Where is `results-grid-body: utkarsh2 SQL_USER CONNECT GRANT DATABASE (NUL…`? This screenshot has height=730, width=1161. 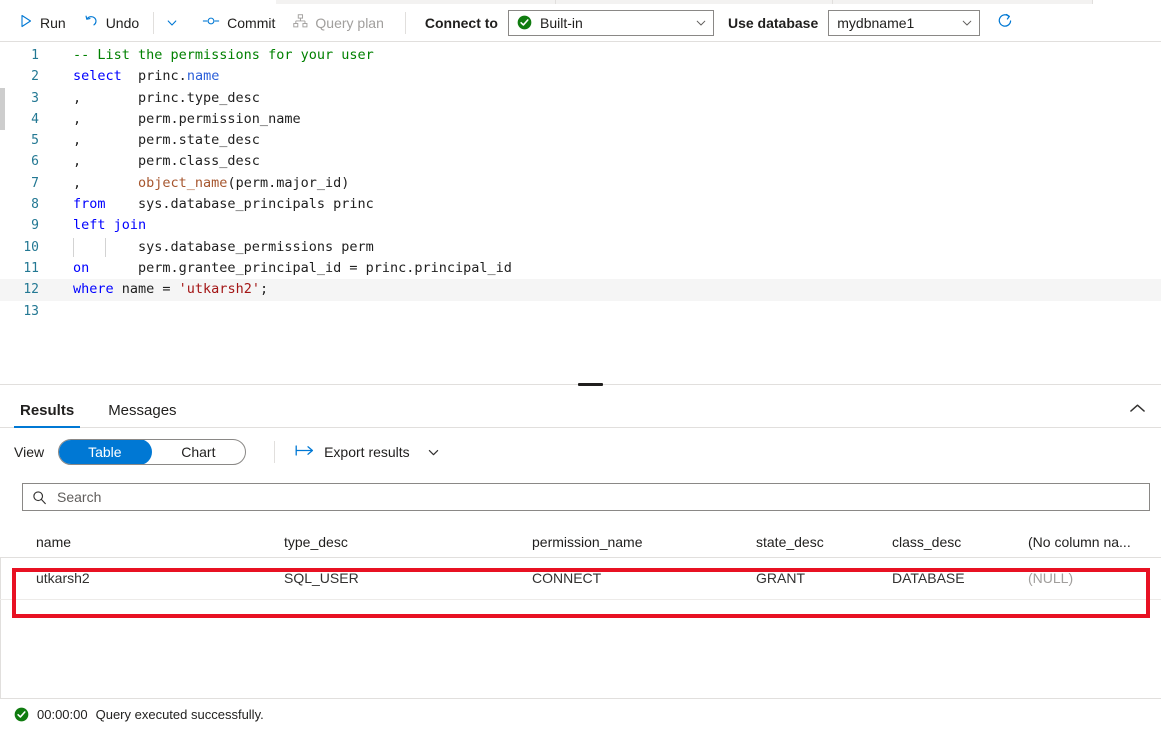
results-grid-body: utkarsh2 SQL_USER CONNECT GRANT DATABASE (NUL… is located at coordinates (580, 579).